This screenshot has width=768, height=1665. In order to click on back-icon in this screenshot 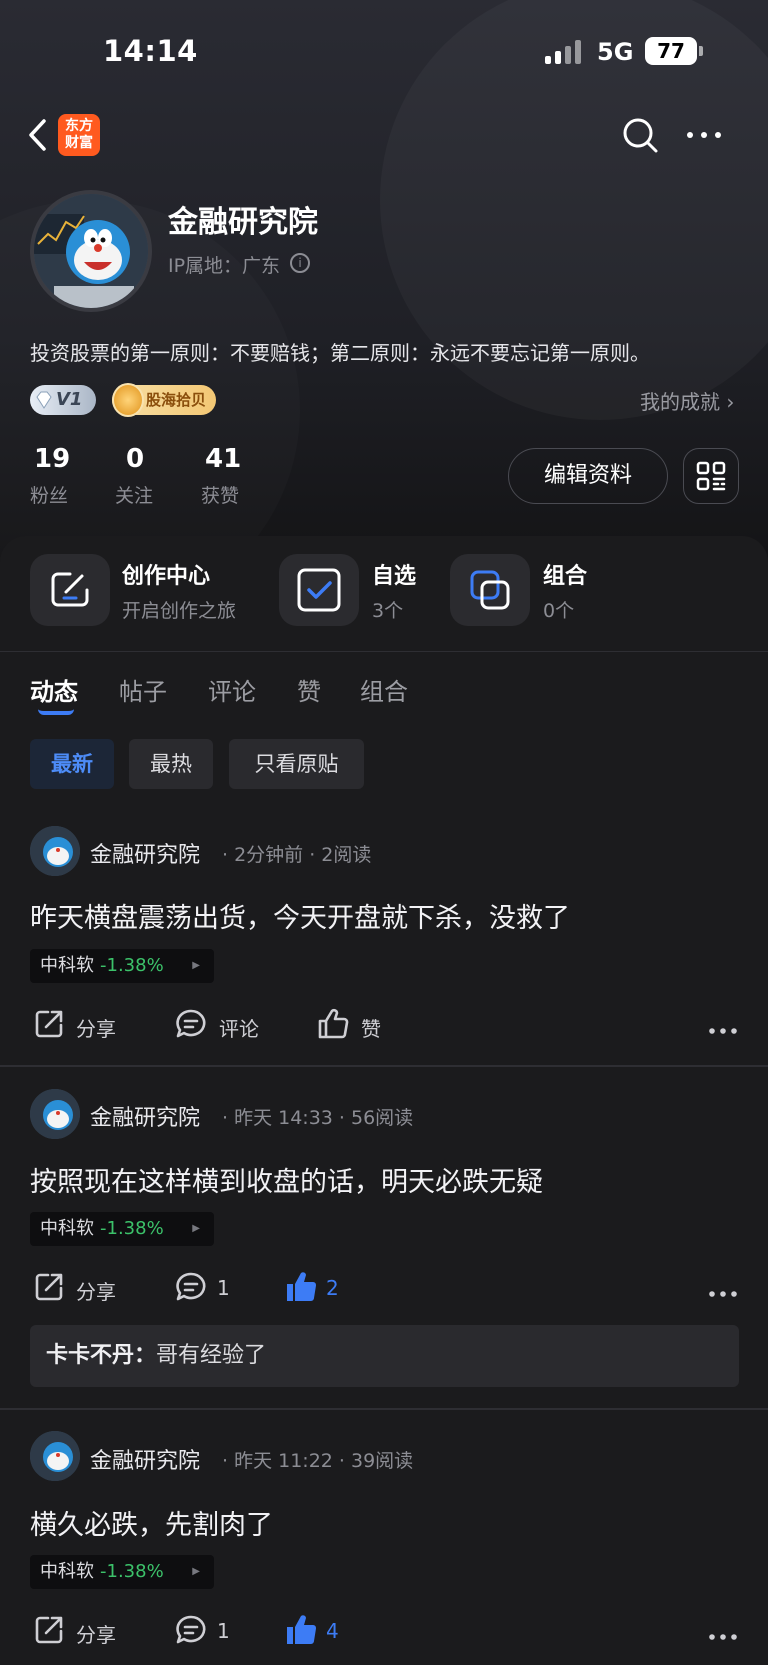, I will do `click(39, 135)`.